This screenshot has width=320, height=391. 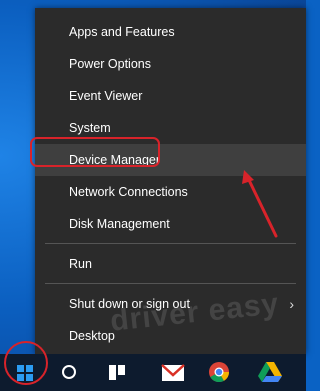 What do you see at coordinates (291, 304) in the screenshot?
I see `chevron-right-icon: ›` at bounding box center [291, 304].